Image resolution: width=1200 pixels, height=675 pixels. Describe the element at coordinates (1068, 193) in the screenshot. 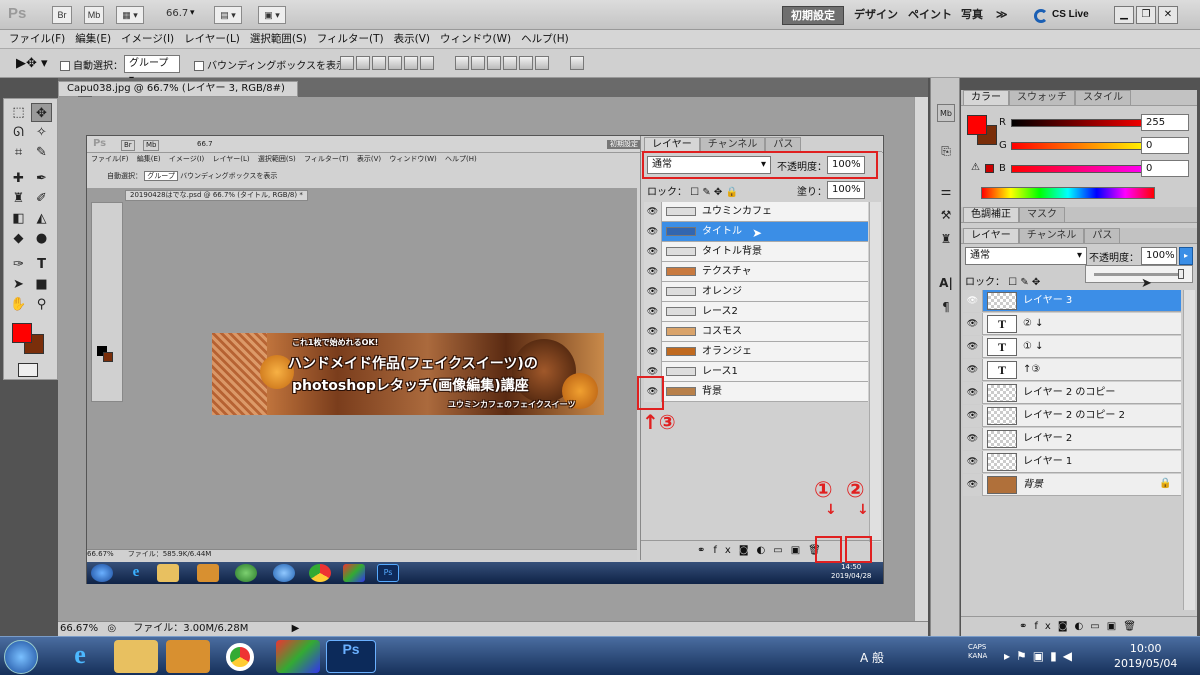

I see `color-spectrum-bar` at that location.